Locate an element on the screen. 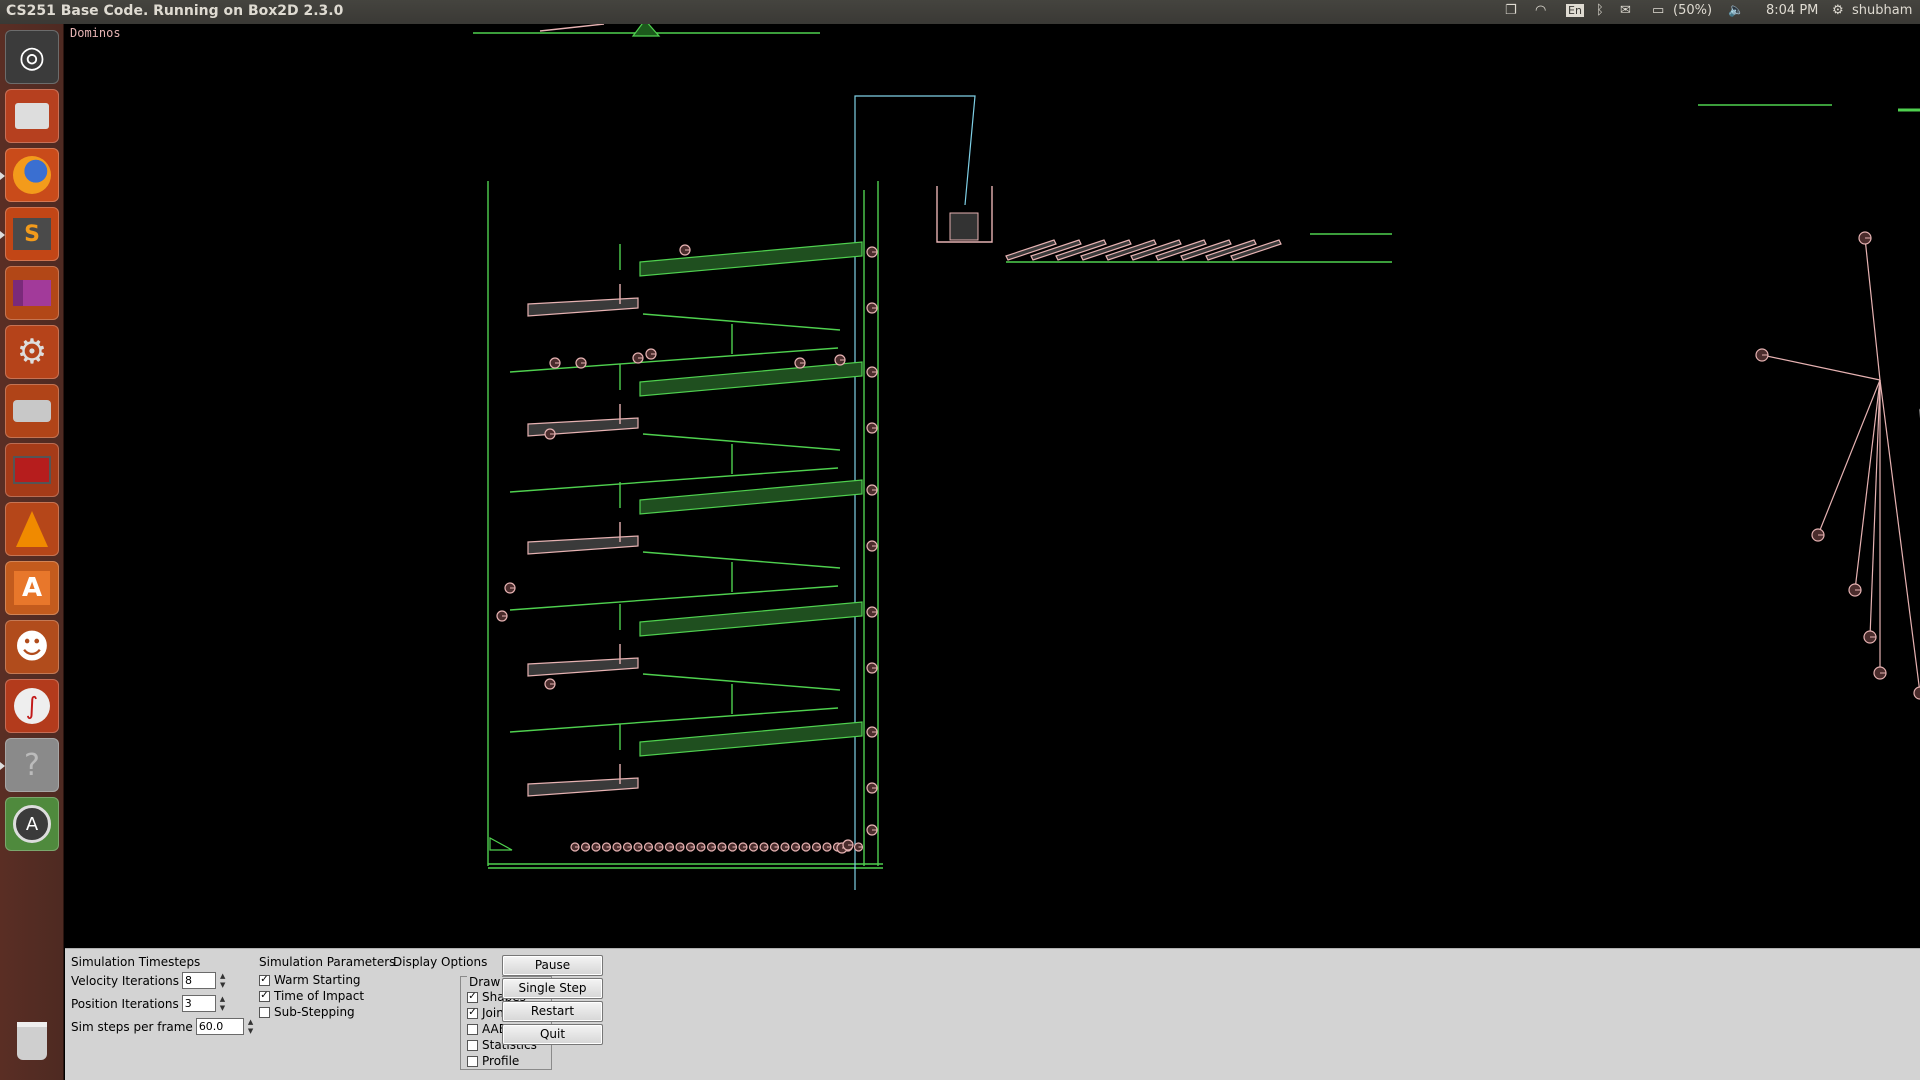  timesteps-header: Simulation Timesteps is located at coordinates (136, 962).